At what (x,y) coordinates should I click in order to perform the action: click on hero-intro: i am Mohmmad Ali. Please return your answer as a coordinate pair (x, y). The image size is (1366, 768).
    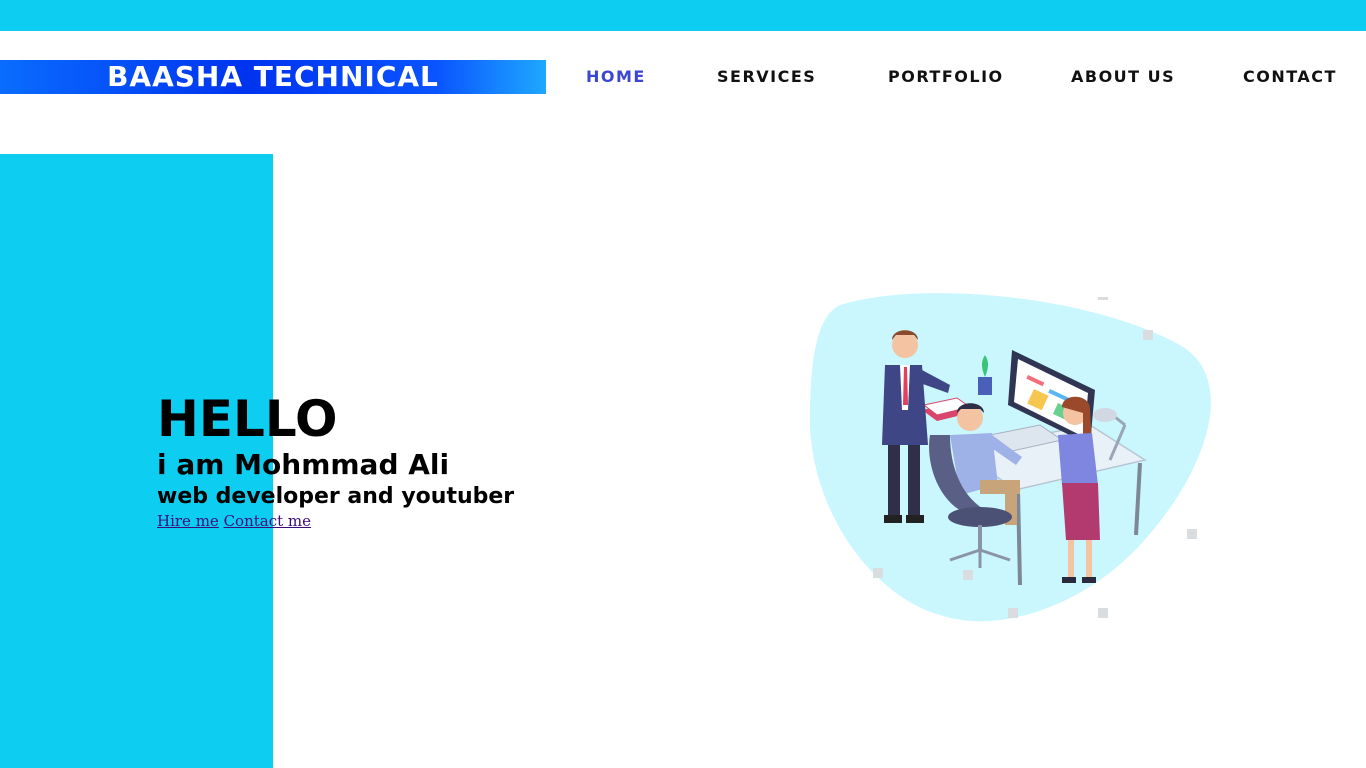
    Looking at the image, I should click on (303, 464).